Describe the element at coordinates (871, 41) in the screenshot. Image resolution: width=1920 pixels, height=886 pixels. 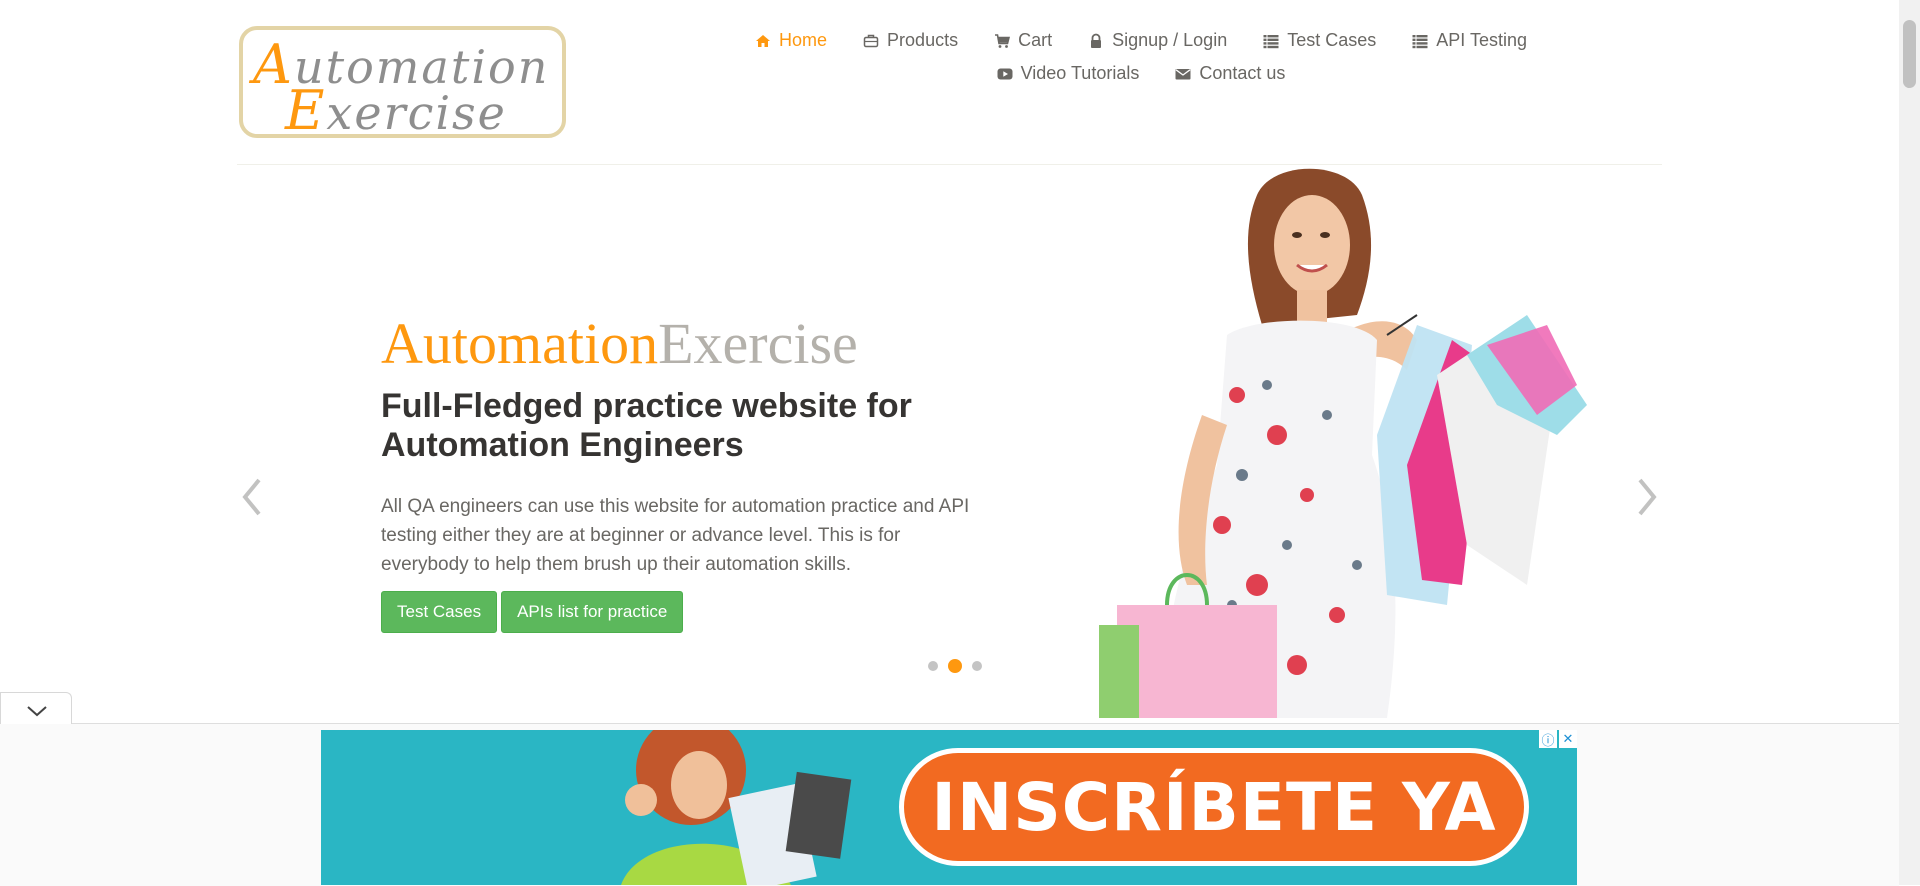
I see `briefcase-icon` at that location.